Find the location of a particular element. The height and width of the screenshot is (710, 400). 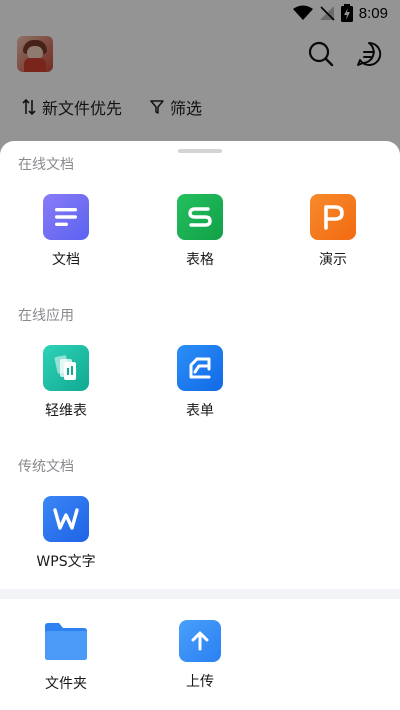

form-label: 表单 is located at coordinates (200, 411).